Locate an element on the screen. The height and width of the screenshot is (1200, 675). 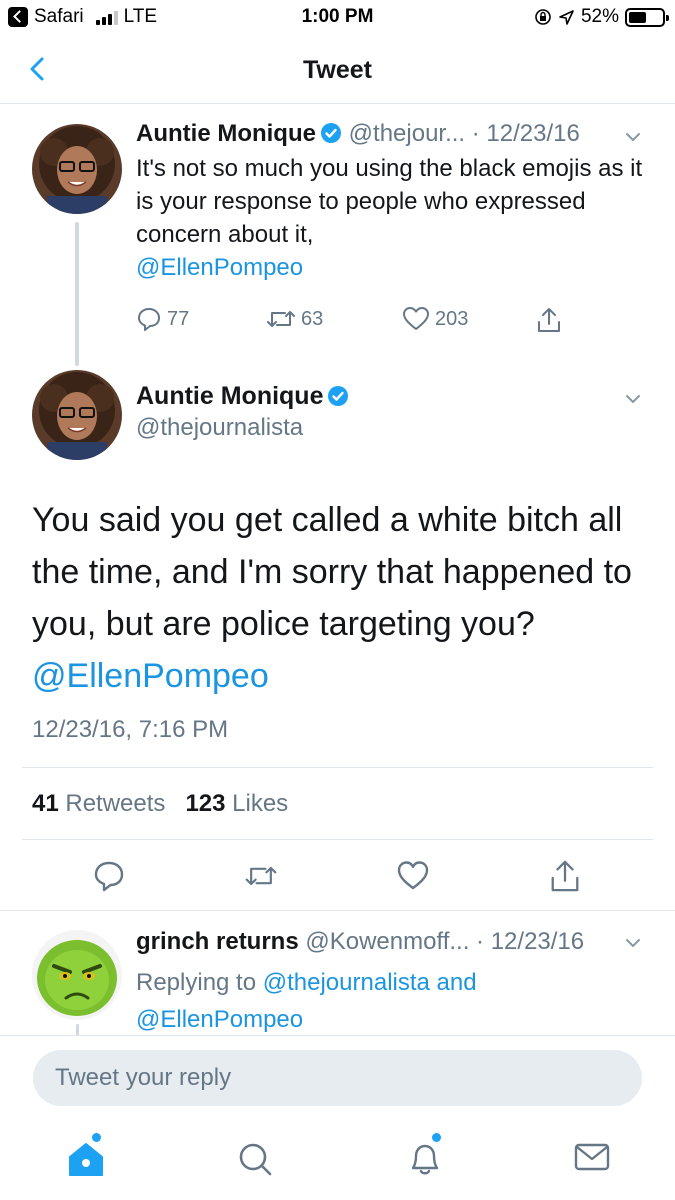
tweet1-header: Auntie Monique @thejour... · 12/23/16 is located at coordinates (358, 134).